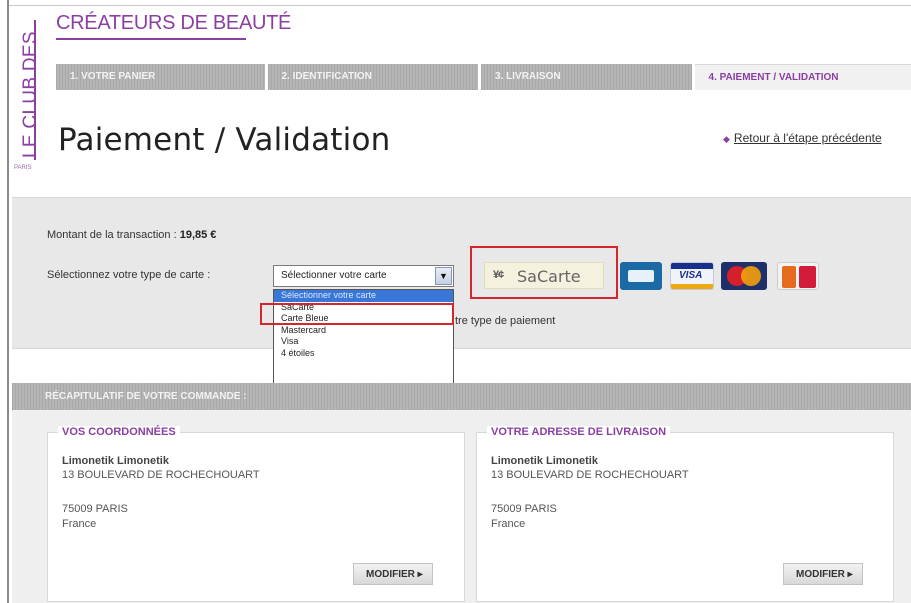  What do you see at coordinates (549, 276) in the screenshot?
I see `sacarte-logo-text: SaCarte` at bounding box center [549, 276].